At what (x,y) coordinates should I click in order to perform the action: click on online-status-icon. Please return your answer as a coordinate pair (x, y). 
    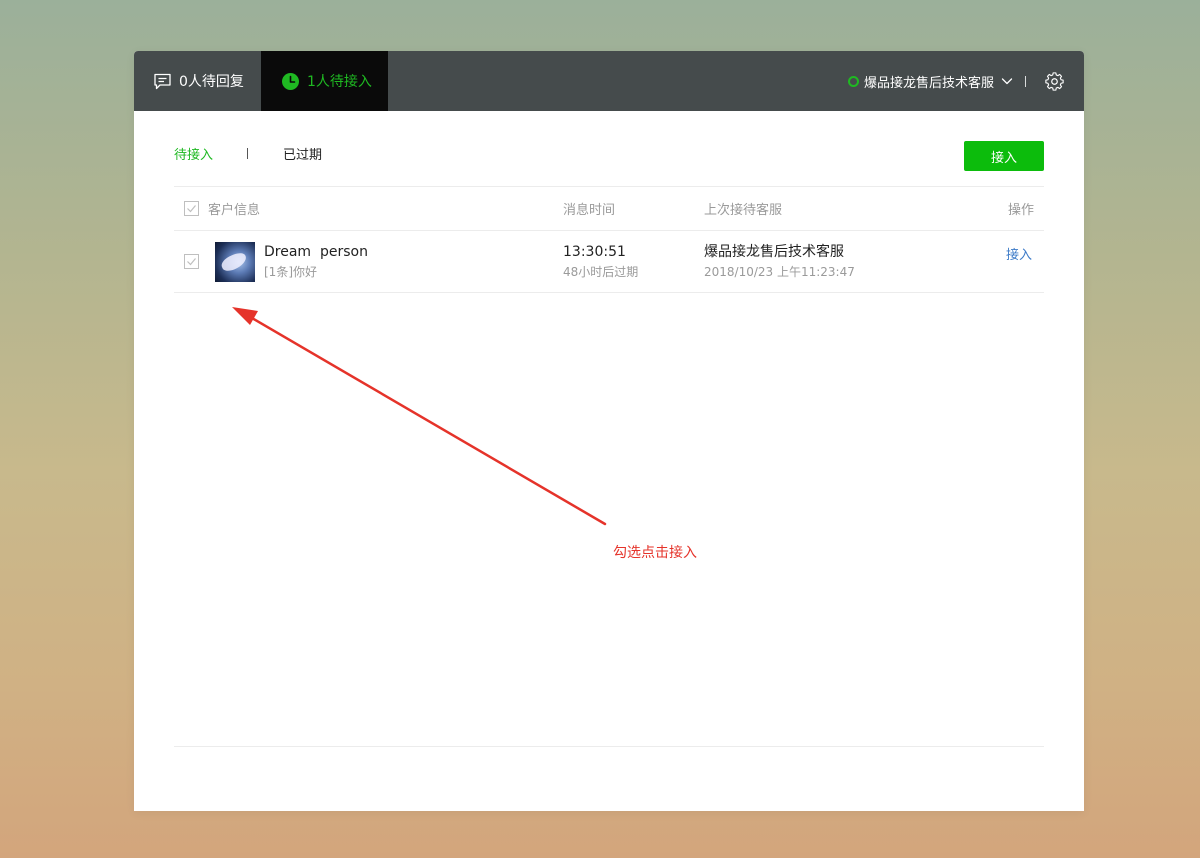
    Looking at the image, I should click on (853, 81).